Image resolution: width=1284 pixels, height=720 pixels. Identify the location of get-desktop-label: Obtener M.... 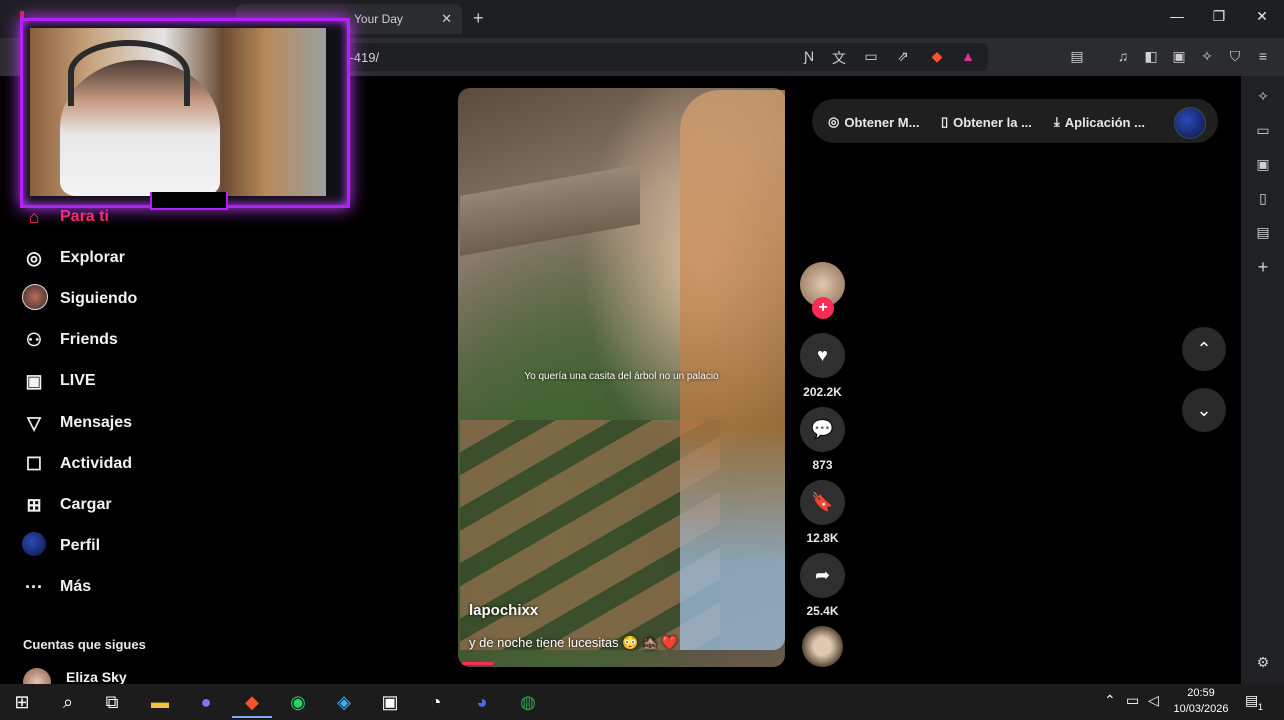
(882, 122).